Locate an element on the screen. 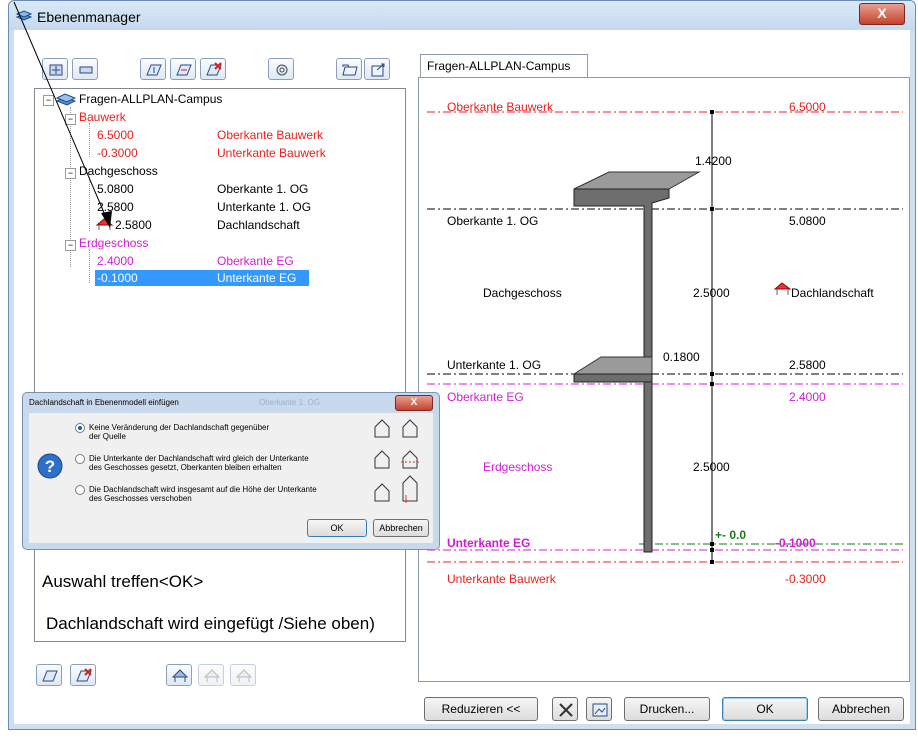  roof-edit-icon is located at coordinates (212, 675).